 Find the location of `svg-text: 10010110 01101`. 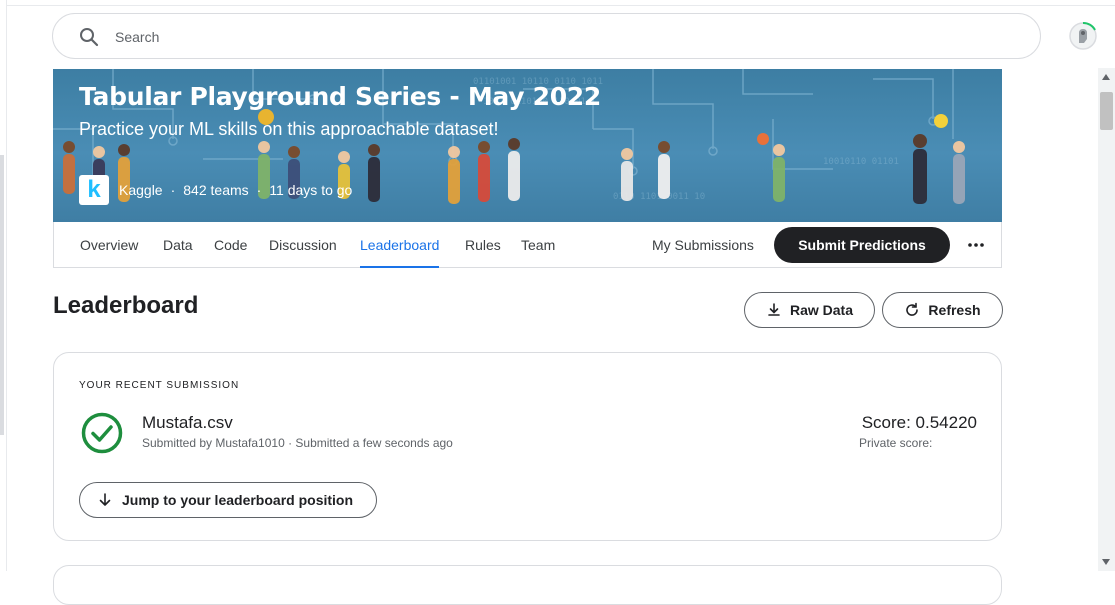

svg-text: 10010110 01101 is located at coordinates (861, 162).